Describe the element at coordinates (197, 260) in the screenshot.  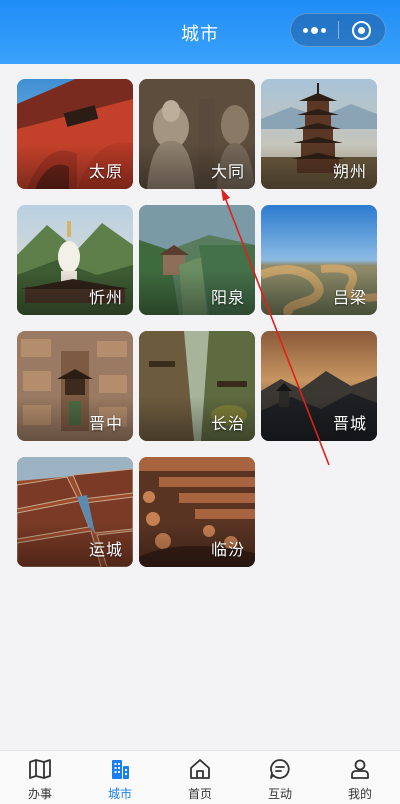
I see `city-card-yangquan: 阳泉` at that location.